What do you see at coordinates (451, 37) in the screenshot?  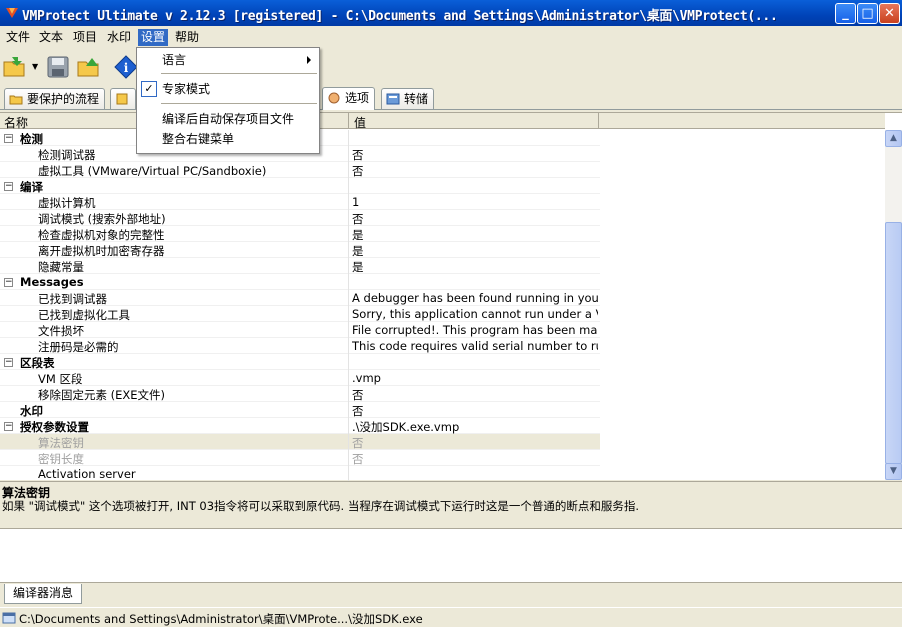 I see `menu-bar: 文件 文本 项目 水印 设置 帮助` at bounding box center [451, 37].